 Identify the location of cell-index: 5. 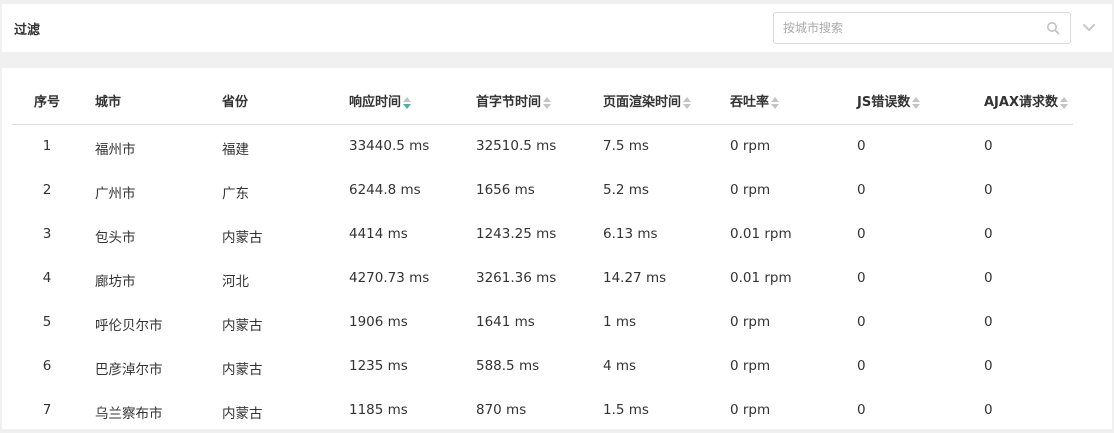
(47, 322).